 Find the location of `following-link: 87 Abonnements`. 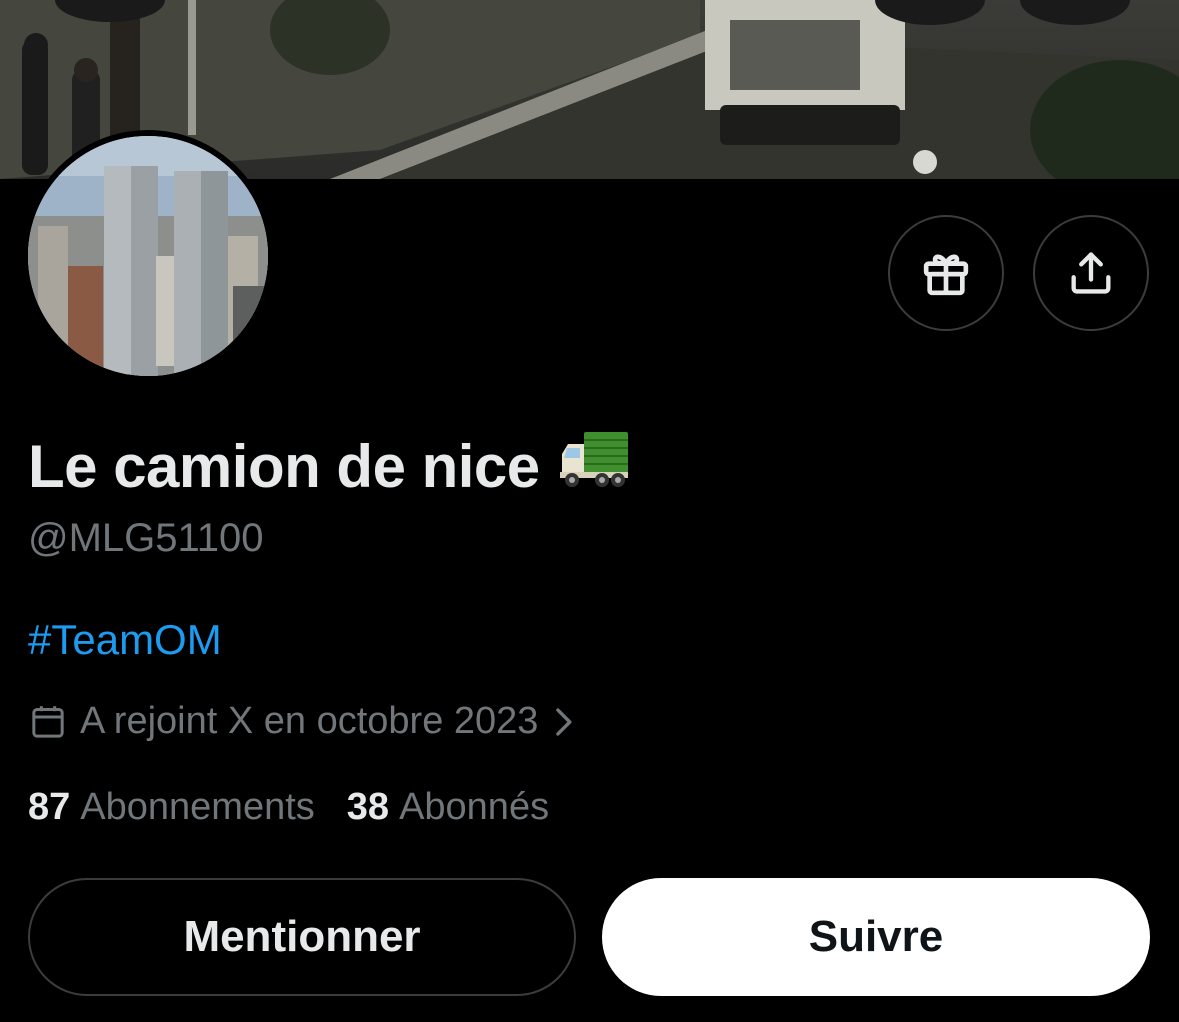

following-link: 87 Abonnements is located at coordinates (171, 807).